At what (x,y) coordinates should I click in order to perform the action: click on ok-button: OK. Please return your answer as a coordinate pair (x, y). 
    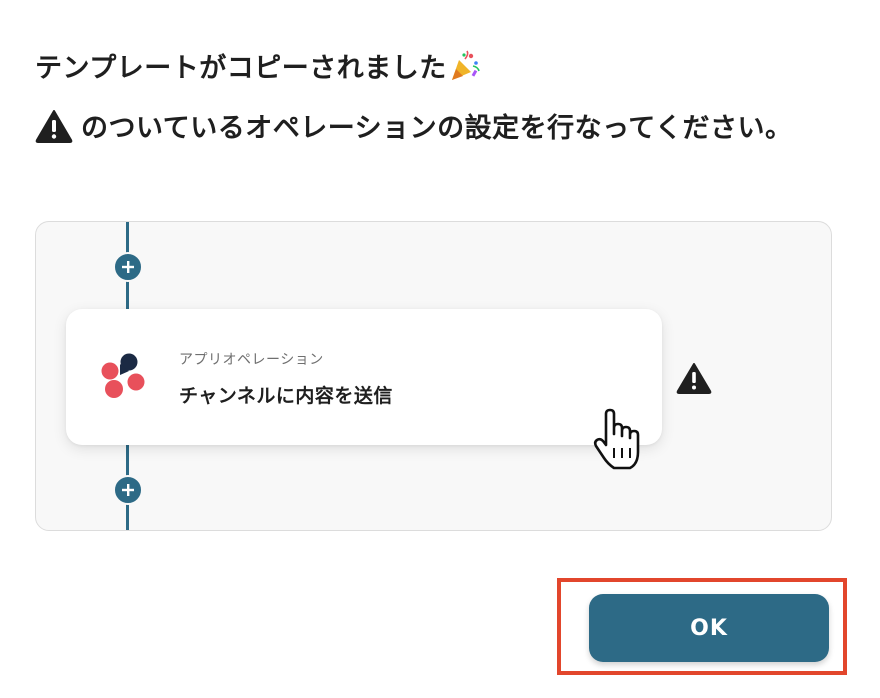
    Looking at the image, I should click on (709, 628).